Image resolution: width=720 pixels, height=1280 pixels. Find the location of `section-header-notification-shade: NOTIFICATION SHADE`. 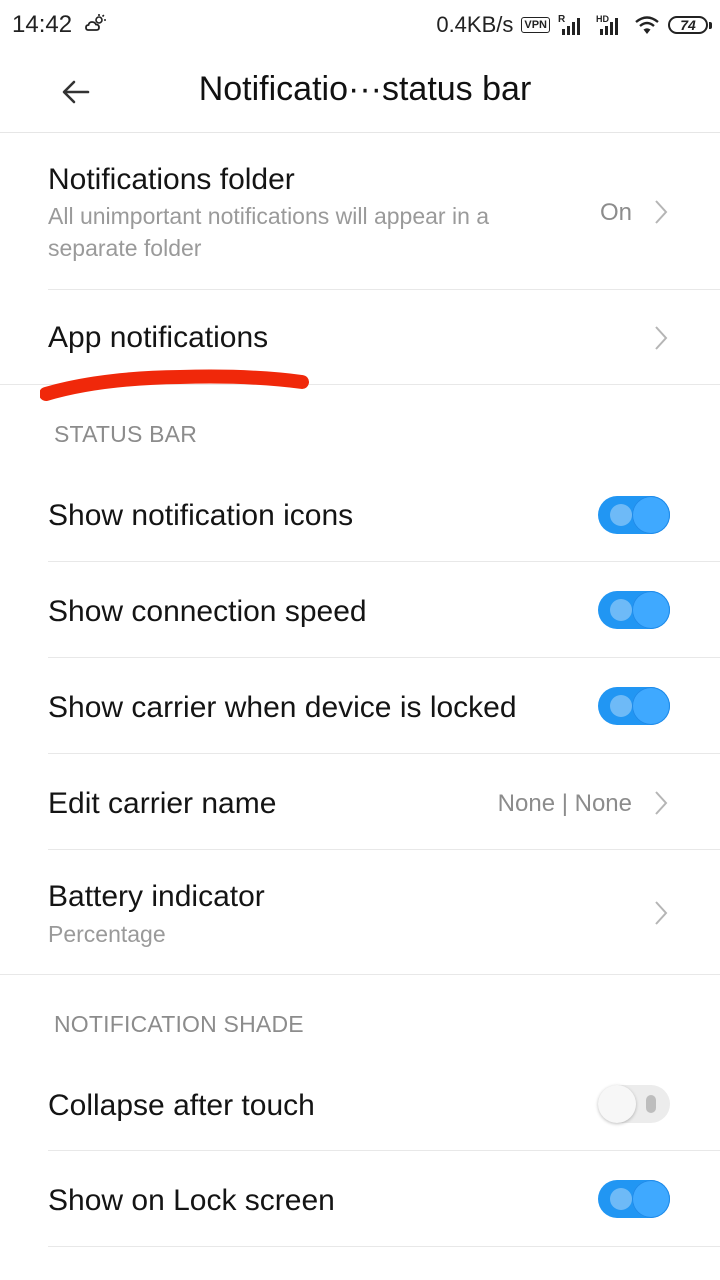

section-header-notification-shade: NOTIFICATION SHADE is located at coordinates (179, 1024).